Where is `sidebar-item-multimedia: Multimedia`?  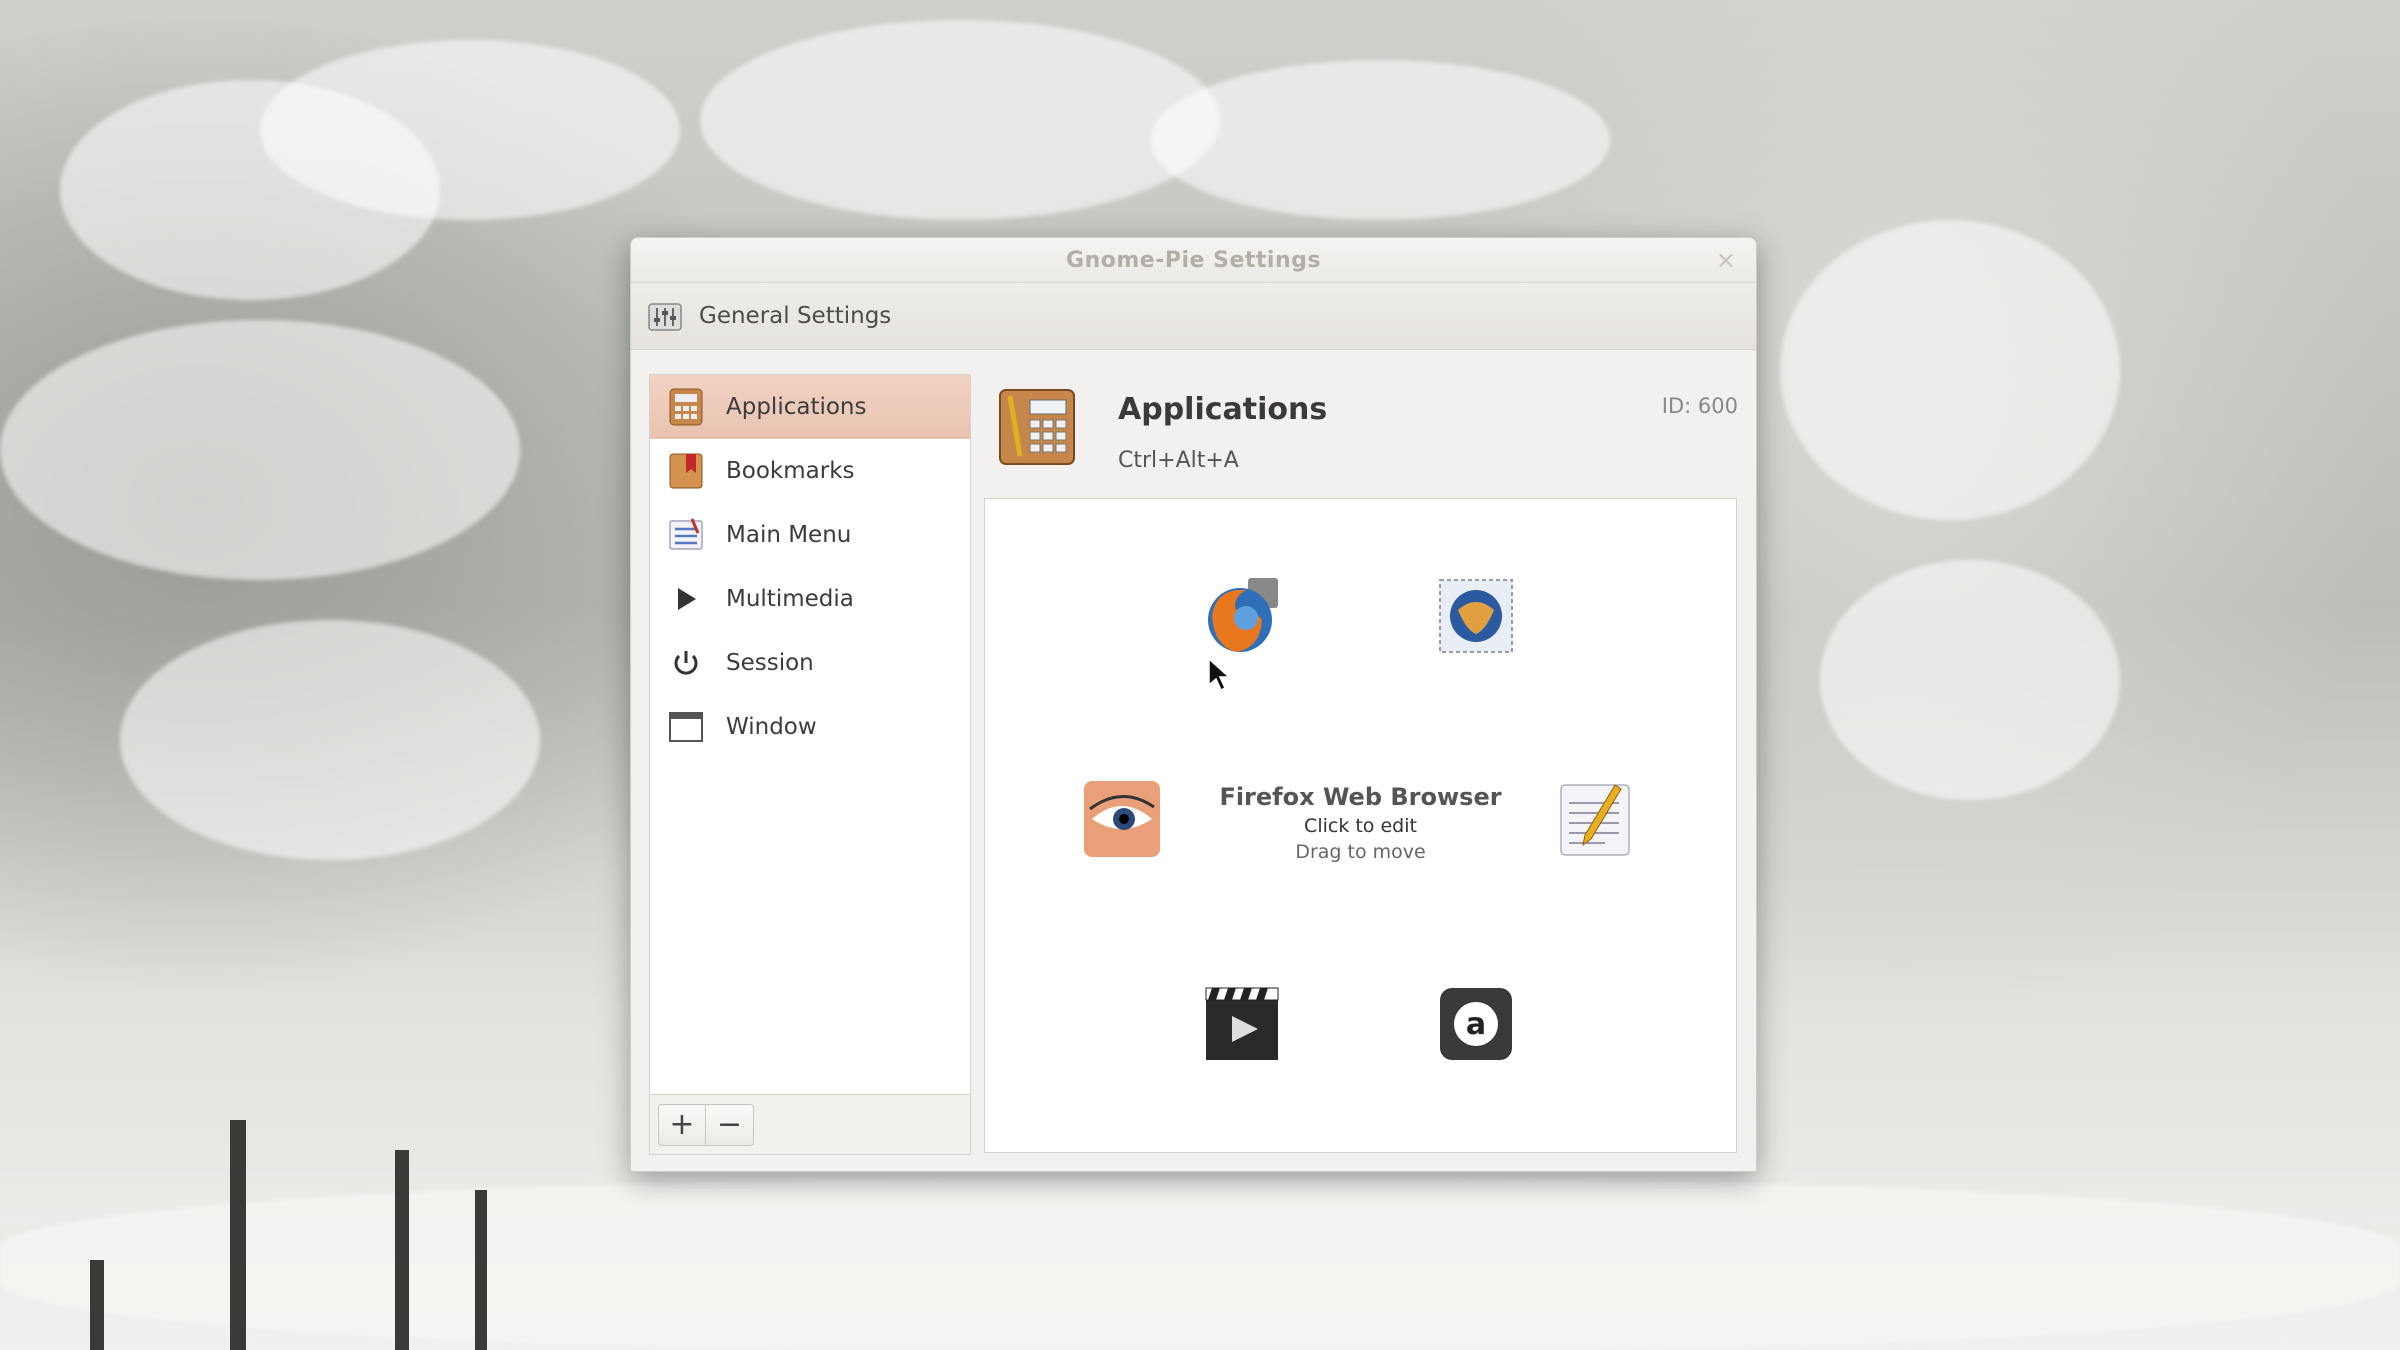
sidebar-item-multimedia: Multimedia is located at coordinates (810, 599).